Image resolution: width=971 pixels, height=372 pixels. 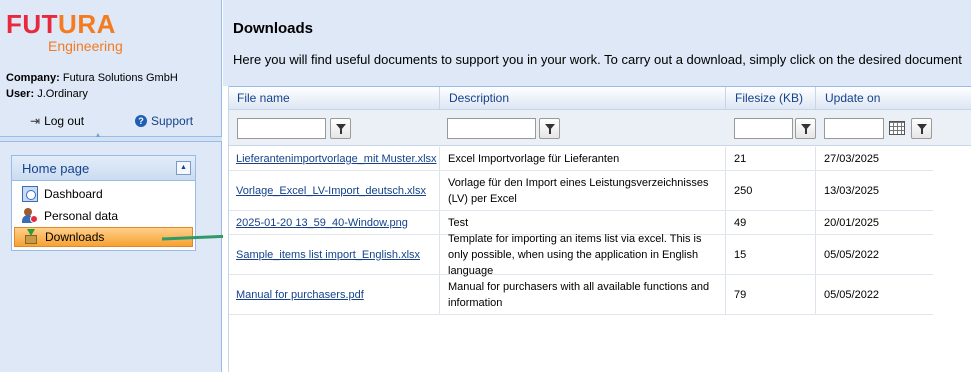 What do you see at coordinates (874, 158) in the screenshot?
I see `cell-update-on: 27/03/2025` at bounding box center [874, 158].